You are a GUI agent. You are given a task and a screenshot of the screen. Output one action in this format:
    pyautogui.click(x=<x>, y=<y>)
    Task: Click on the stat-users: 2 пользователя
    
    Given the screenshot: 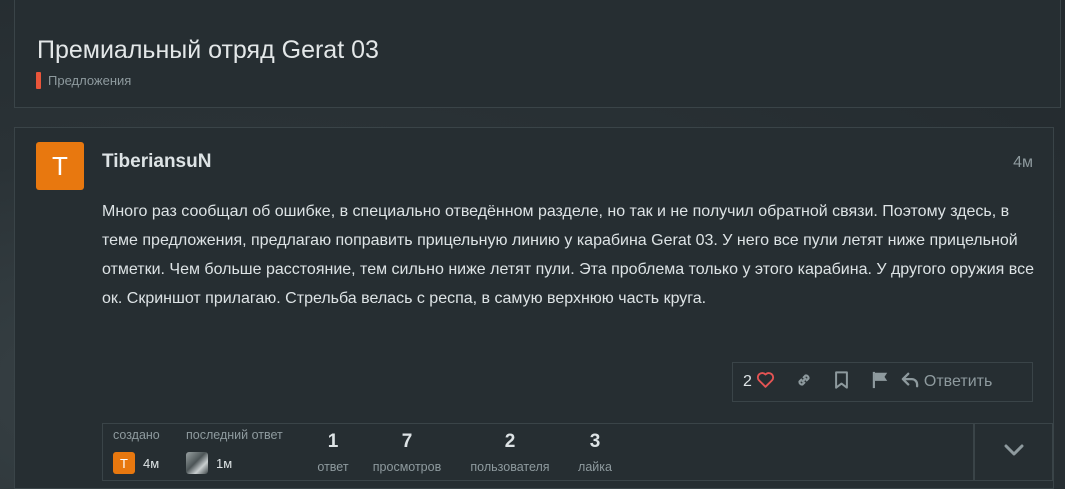 What is the action you would take?
    pyautogui.click(x=510, y=452)
    